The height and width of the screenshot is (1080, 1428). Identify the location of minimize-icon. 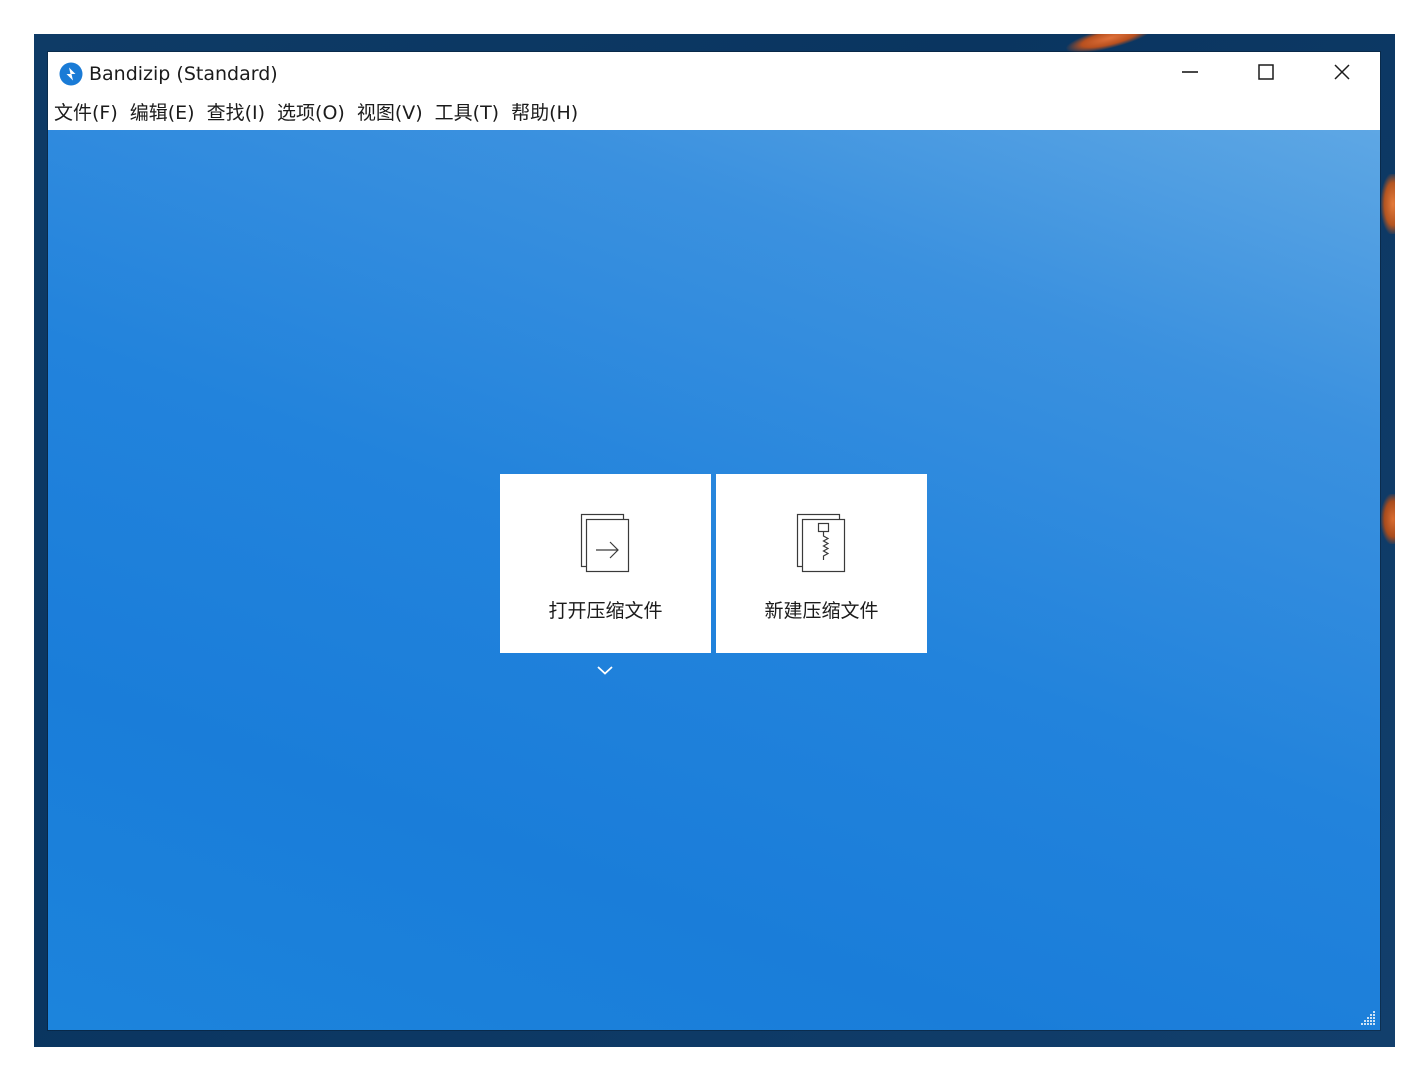
(1190, 74).